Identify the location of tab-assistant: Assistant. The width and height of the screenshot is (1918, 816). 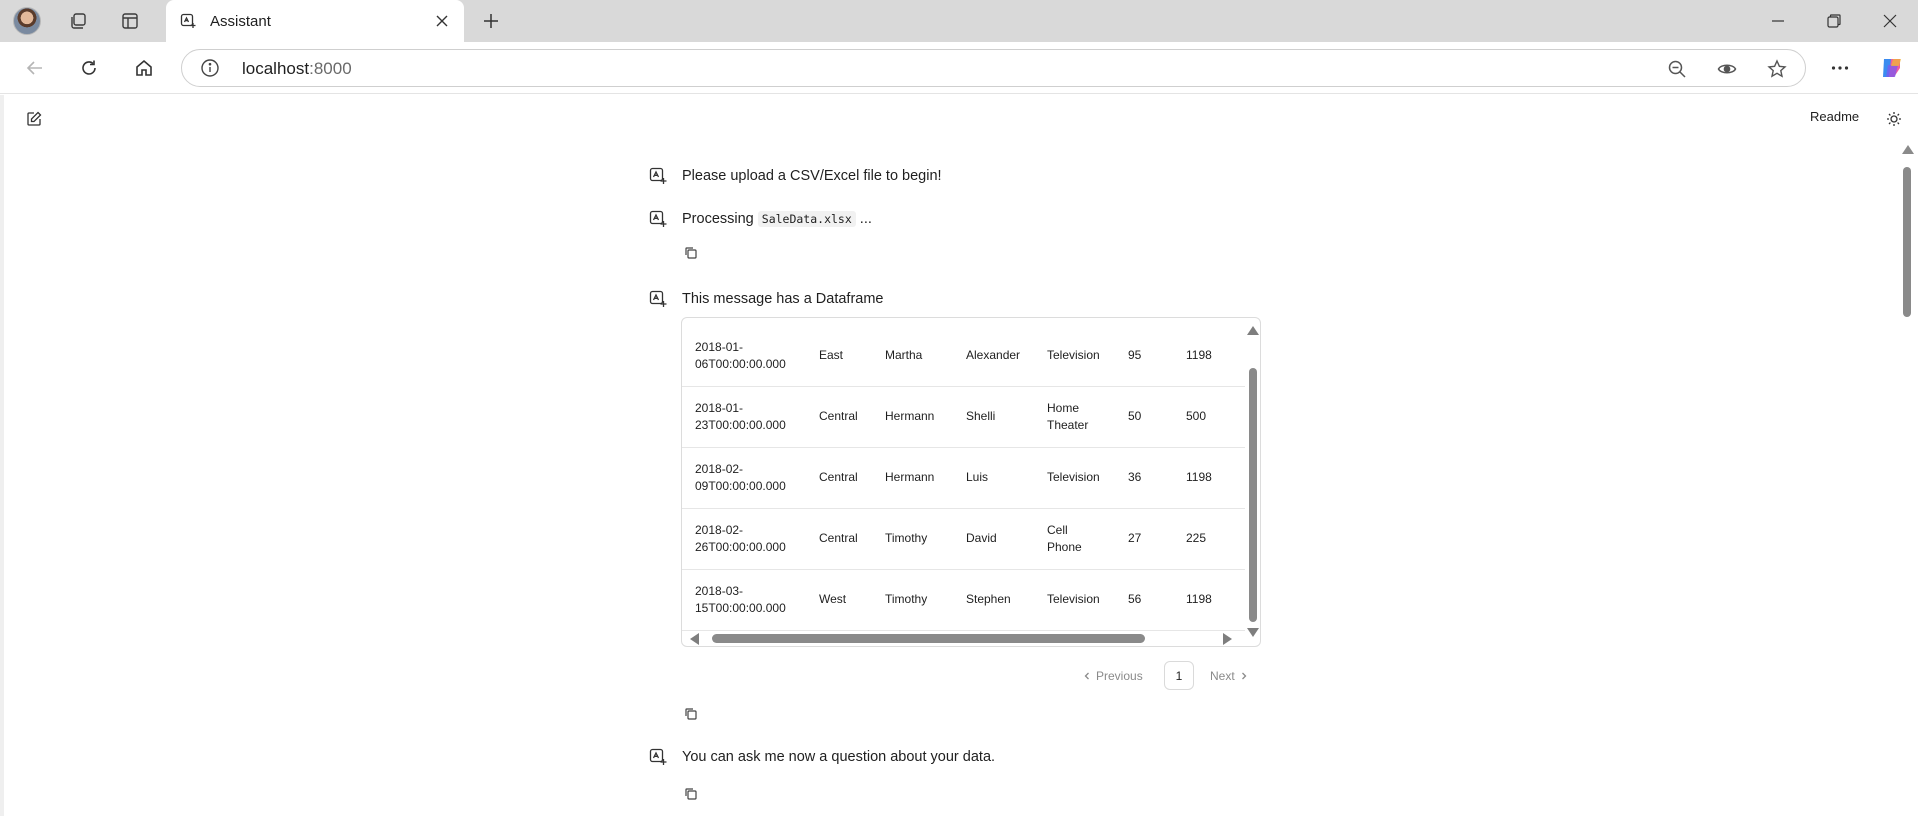
(315, 21).